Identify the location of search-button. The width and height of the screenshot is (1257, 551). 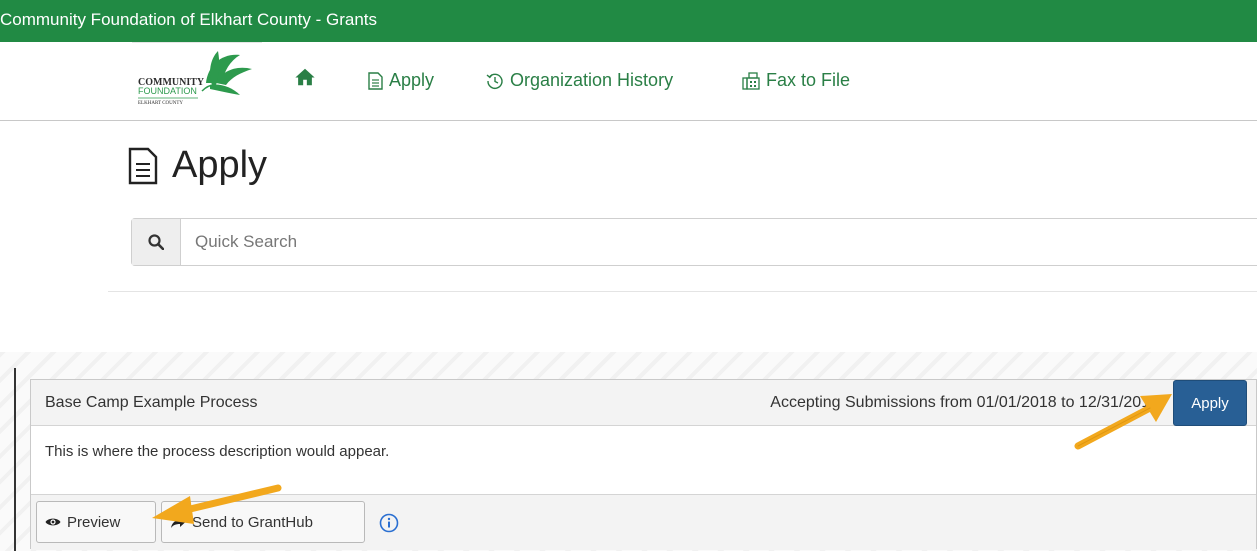
(156, 242).